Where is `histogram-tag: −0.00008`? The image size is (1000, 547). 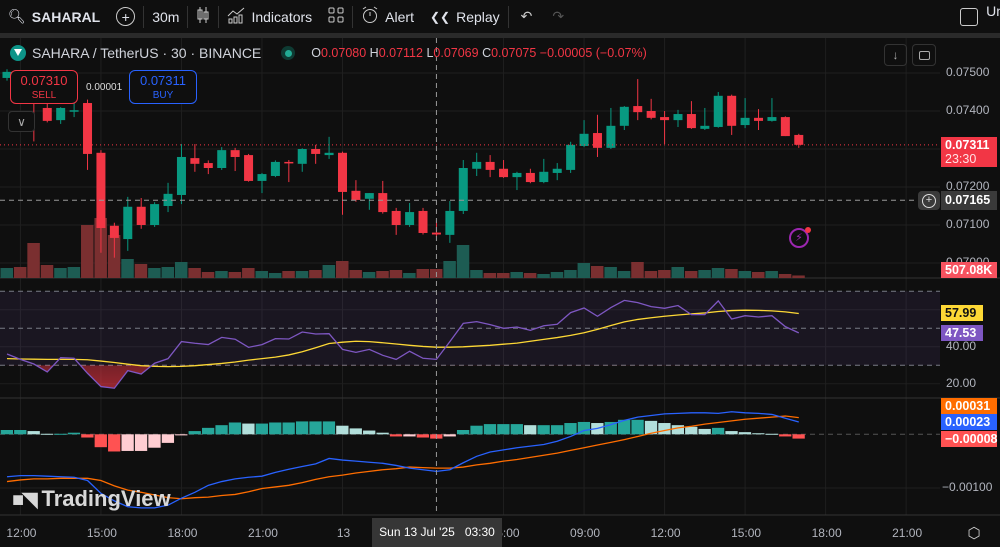 histogram-tag: −0.00008 is located at coordinates (969, 439).